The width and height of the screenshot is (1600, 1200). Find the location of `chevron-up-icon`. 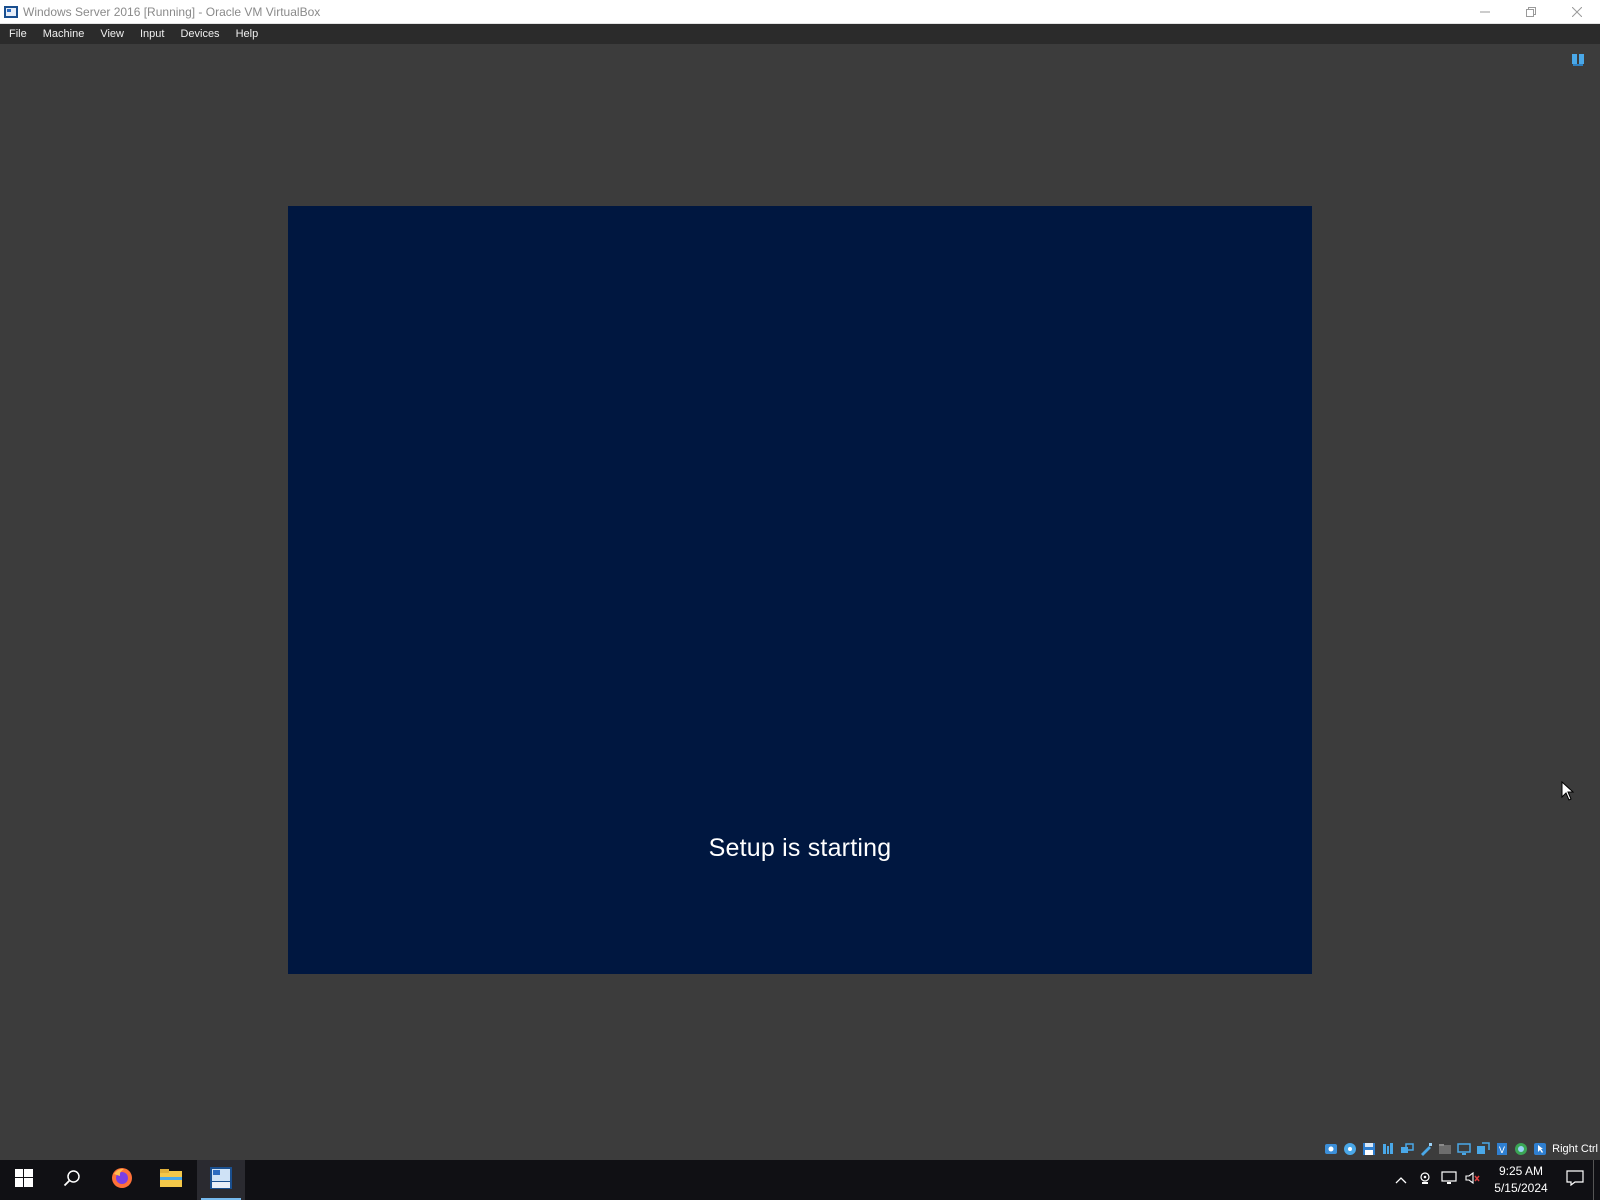

chevron-up-icon is located at coordinates (1401, 1180).